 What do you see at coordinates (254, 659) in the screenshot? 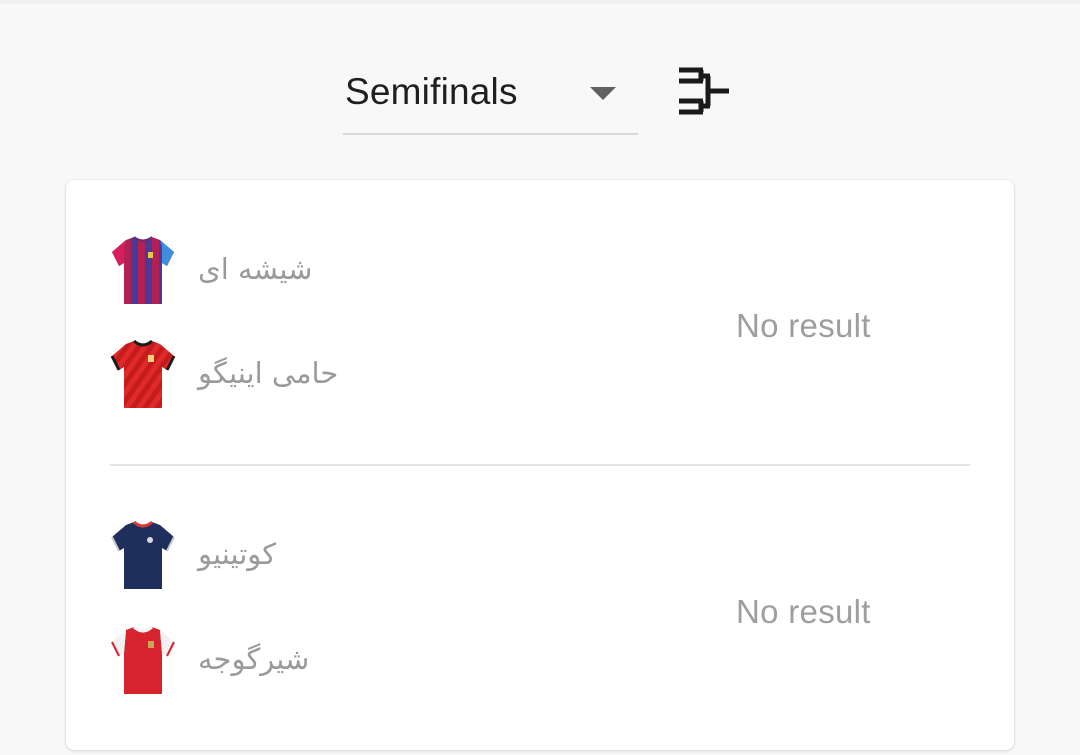
I see `team-name: شیرگوجه` at bounding box center [254, 659].